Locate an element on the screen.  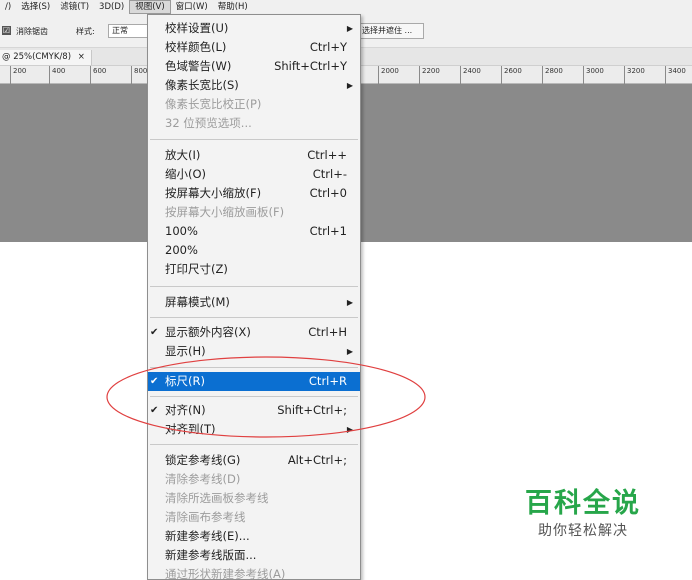
annotation-ellipse is located at coordinates (266, 397).